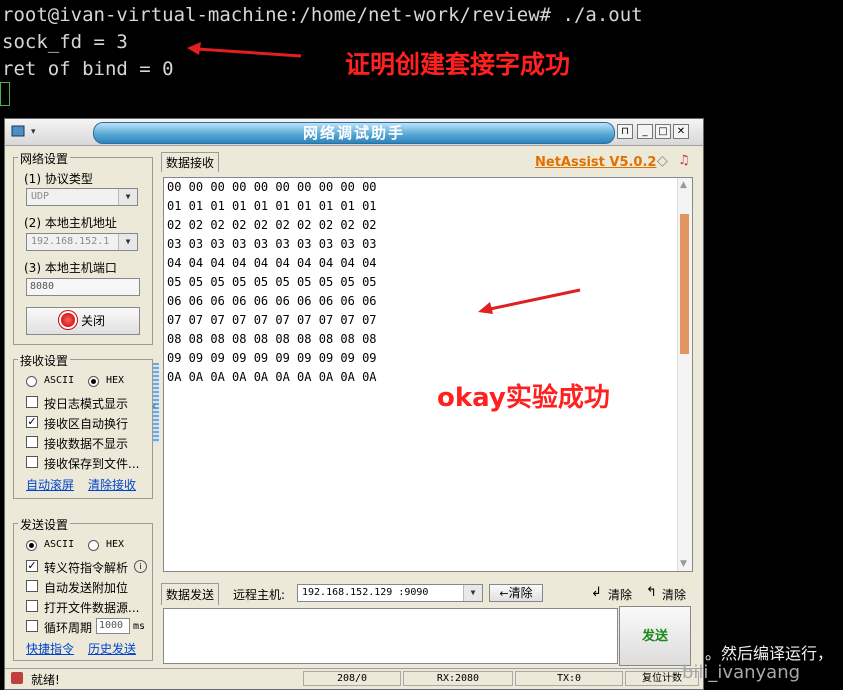  I want to click on diamond-icon: ◇, so click(662, 161).